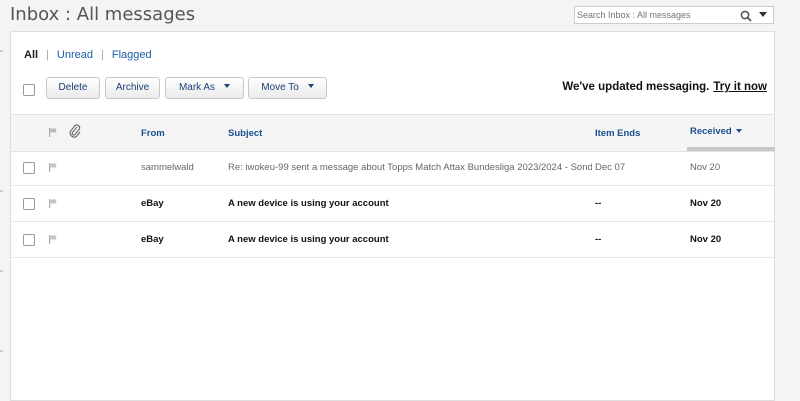 Image resolution: width=800 pixels, height=401 pixels. I want to click on select-all-checkbox, so click(29, 90).